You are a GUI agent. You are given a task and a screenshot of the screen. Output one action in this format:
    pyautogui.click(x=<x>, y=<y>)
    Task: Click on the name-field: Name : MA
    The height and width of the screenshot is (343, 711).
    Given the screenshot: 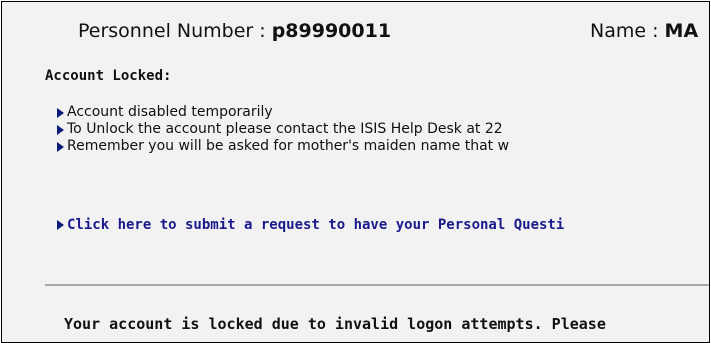 What is the action you would take?
    pyautogui.click(x=644, y=31)
    